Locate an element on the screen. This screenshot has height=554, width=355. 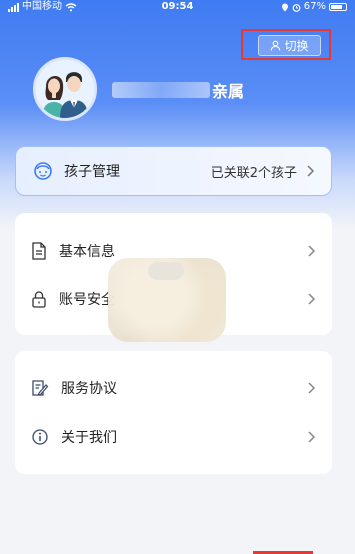
kids-linked-status: 已关联2个孩子 is located at coordinates (253, 173).